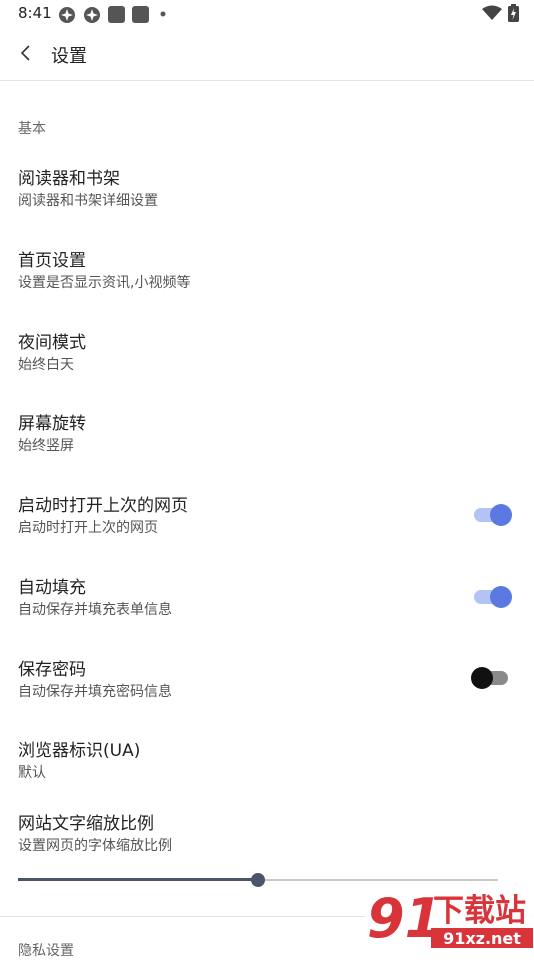 The width and height of the screenshot is (534, 960). What do you see at coordinates (46, 446) in the screenshot?
I see `setting-subtitle: 始终竖屏` at bounding box center [46, 446].